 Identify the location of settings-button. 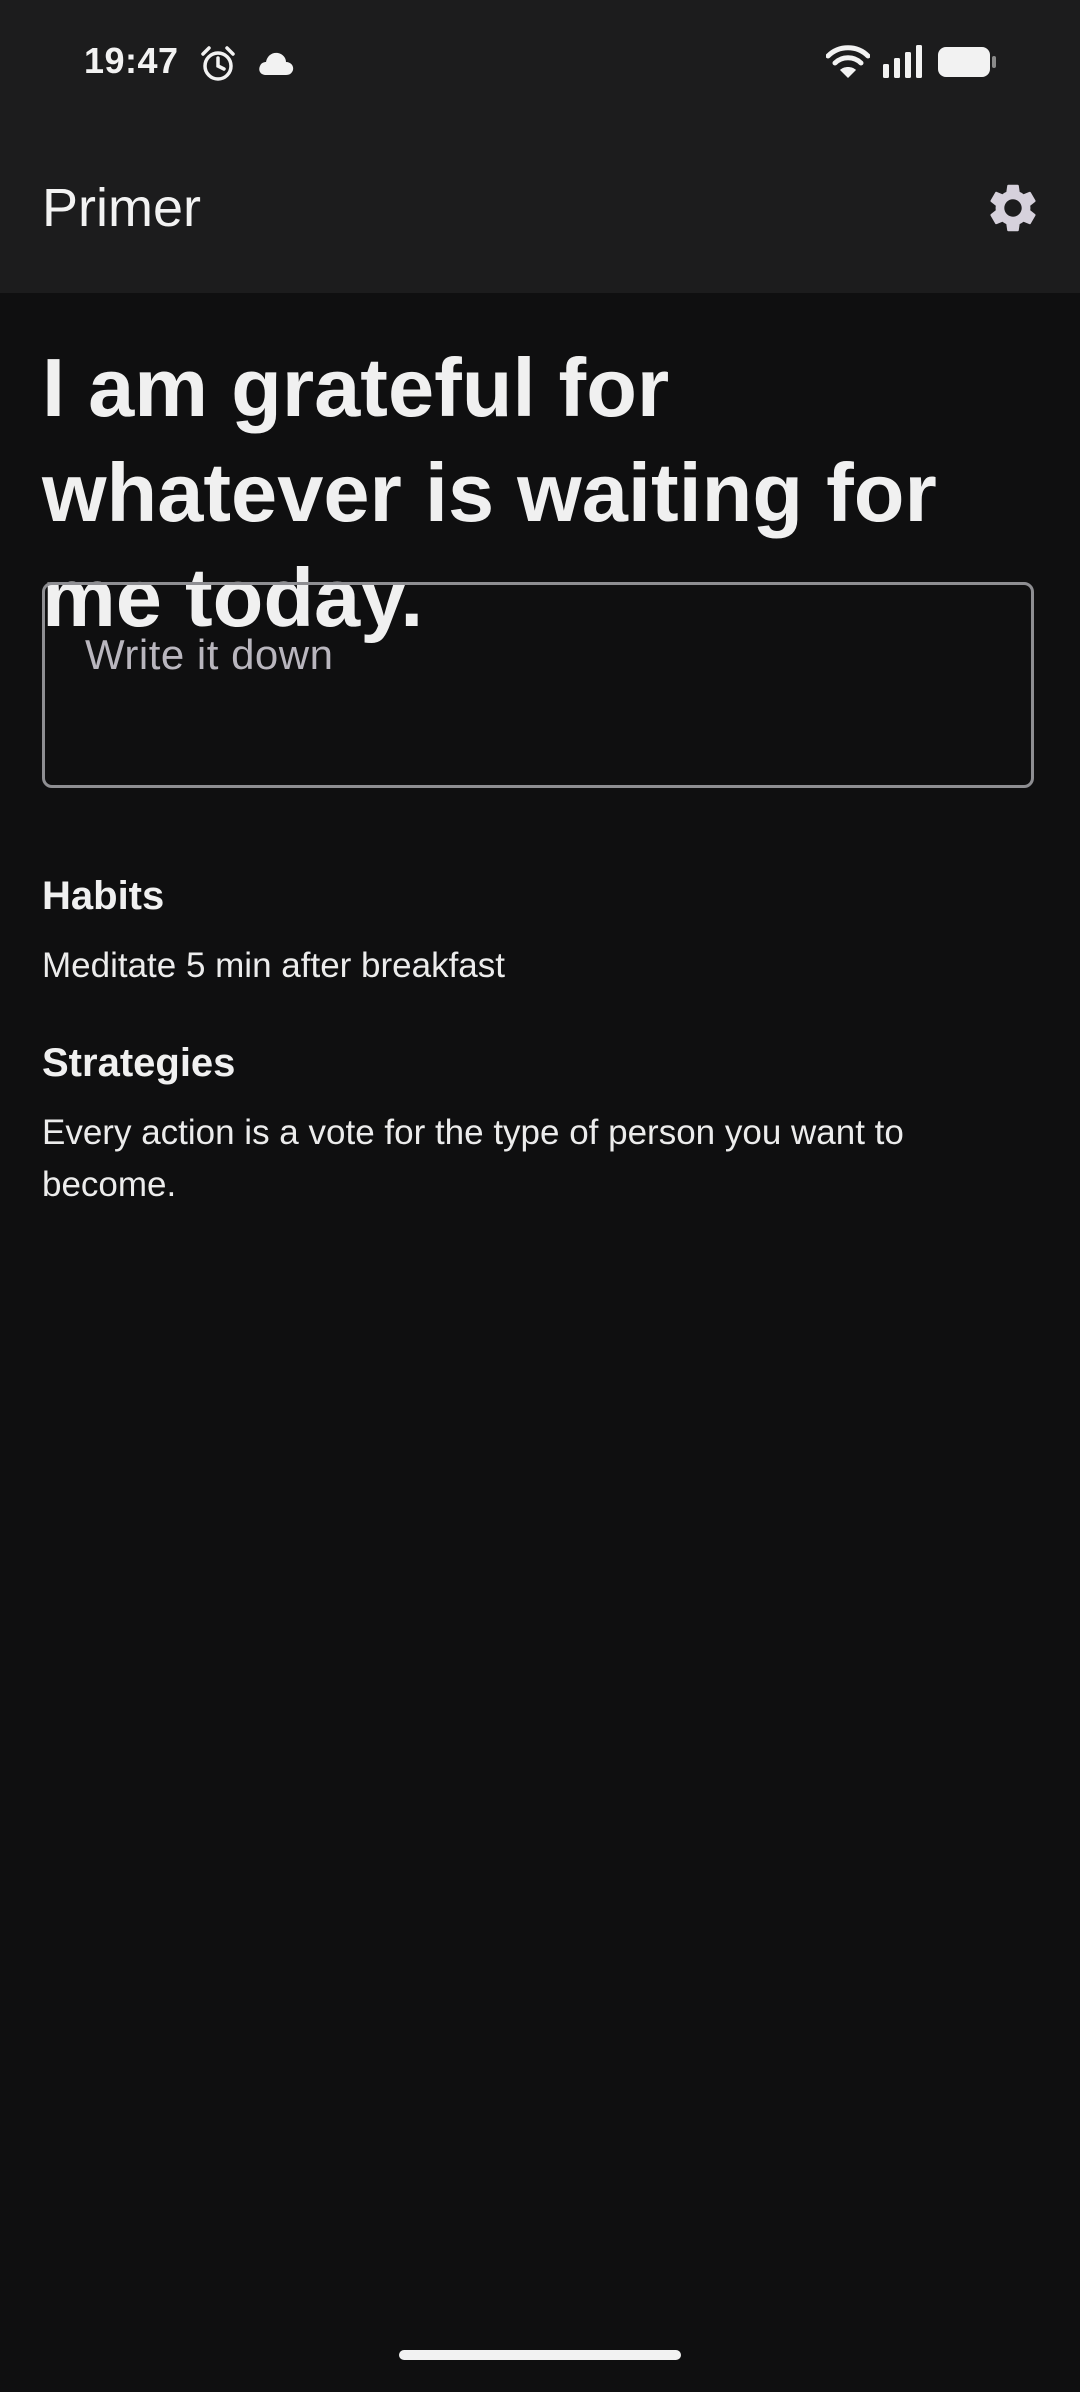
(1013, 208).